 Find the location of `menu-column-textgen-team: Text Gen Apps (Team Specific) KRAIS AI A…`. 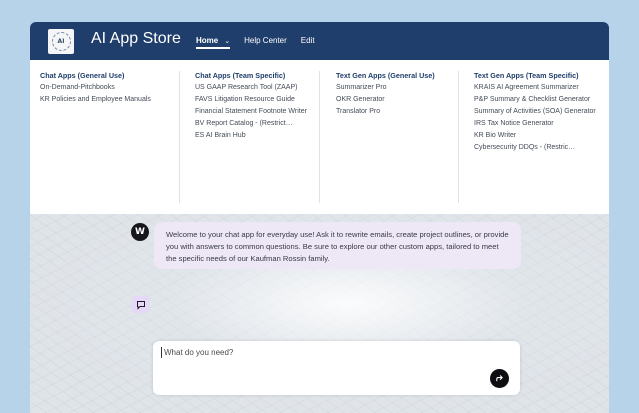

menu-column-textgen-team: Text Gen Apps (Team Specific) KRAIS AI A… is located at coordinates (533, 137).